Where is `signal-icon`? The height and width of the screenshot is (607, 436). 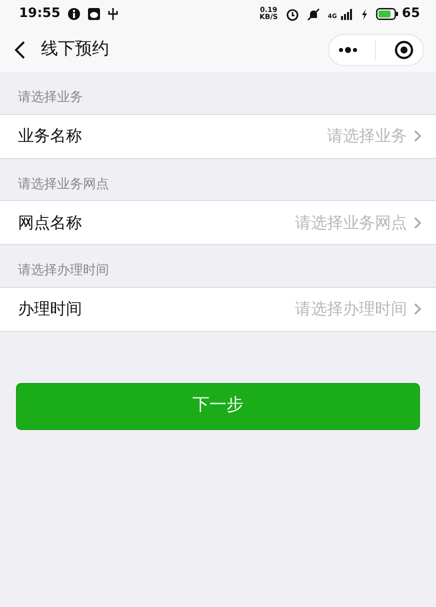 signal-icon is located at coordinates (346, 14).